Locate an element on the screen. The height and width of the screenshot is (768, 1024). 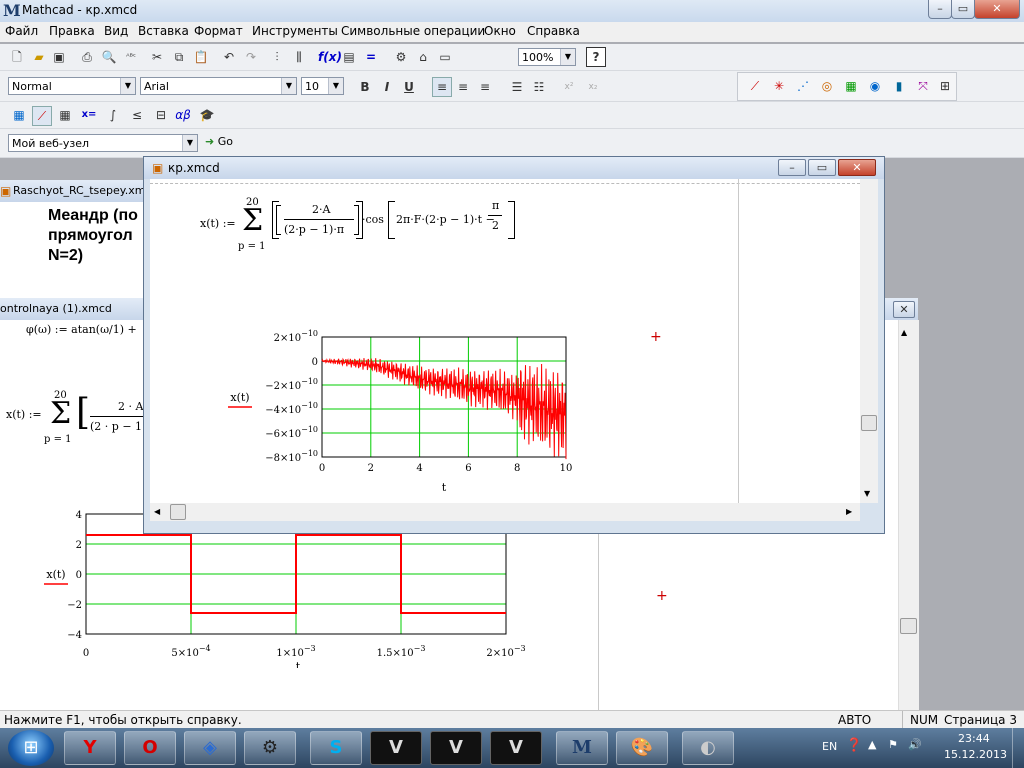
scroll-up-icon: ▲ is located at coordinates (904, 332).